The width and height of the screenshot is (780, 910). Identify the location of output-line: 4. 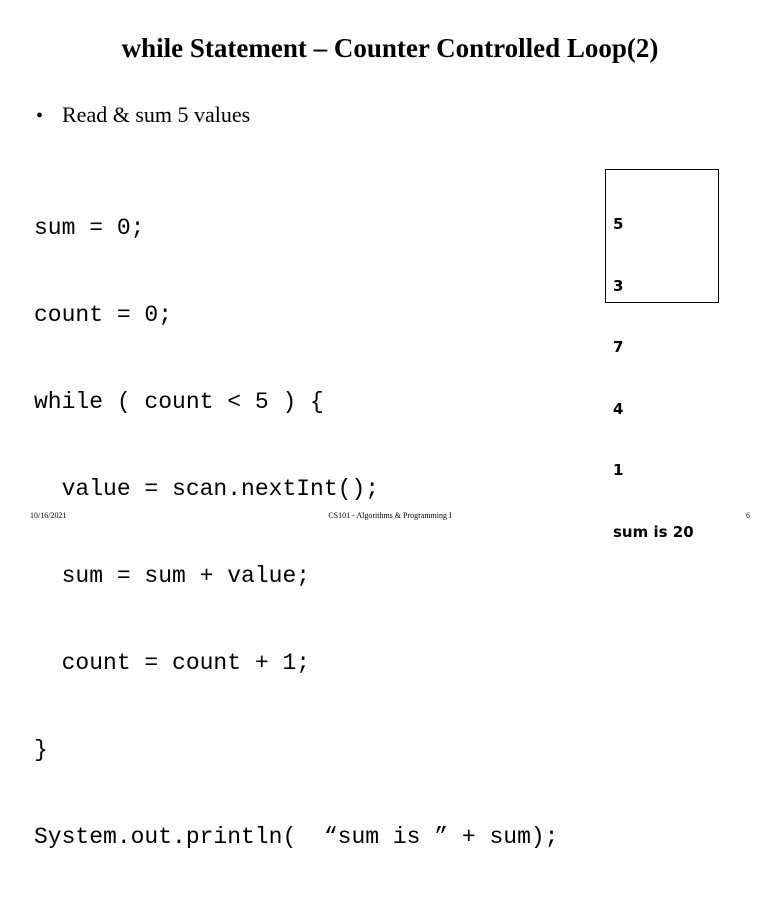
(618, 408).